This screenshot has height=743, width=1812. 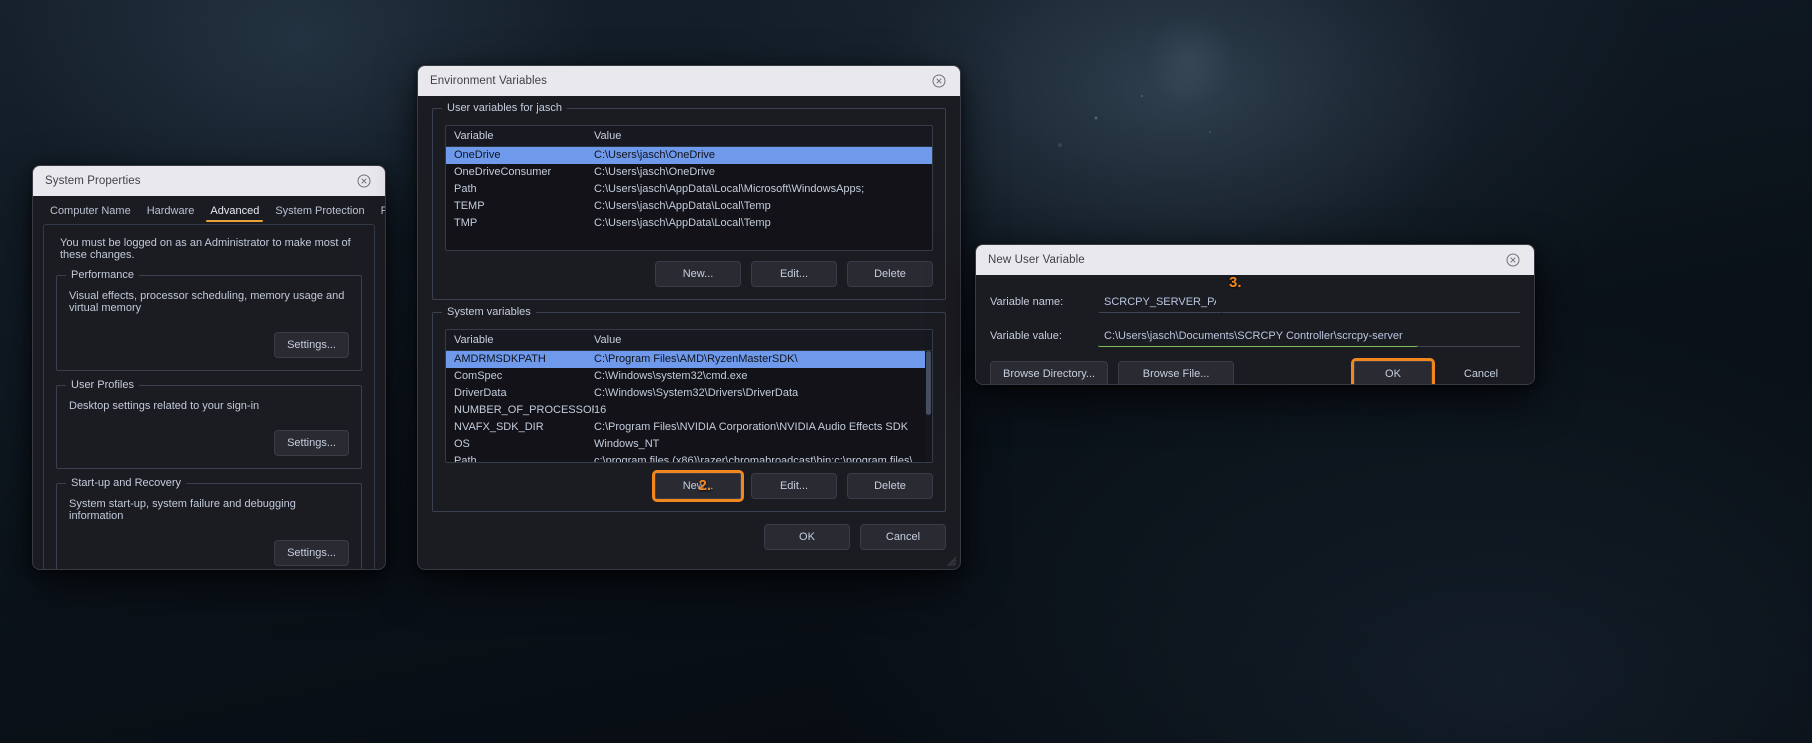 What do you see at coordinates (689, 136) in the screenshot?
I see `user-variables-header: Variable Value` at bounding box center [689, 136].